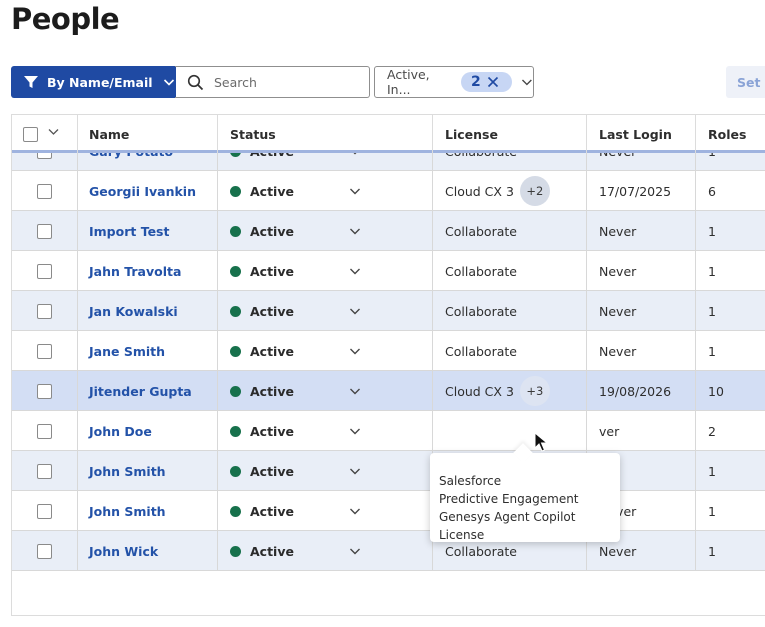 The height and width of the screenshot is (627, 765). I want to click on table-row: Jane Smith Active Collaborate Never 1, so click(388, 351).